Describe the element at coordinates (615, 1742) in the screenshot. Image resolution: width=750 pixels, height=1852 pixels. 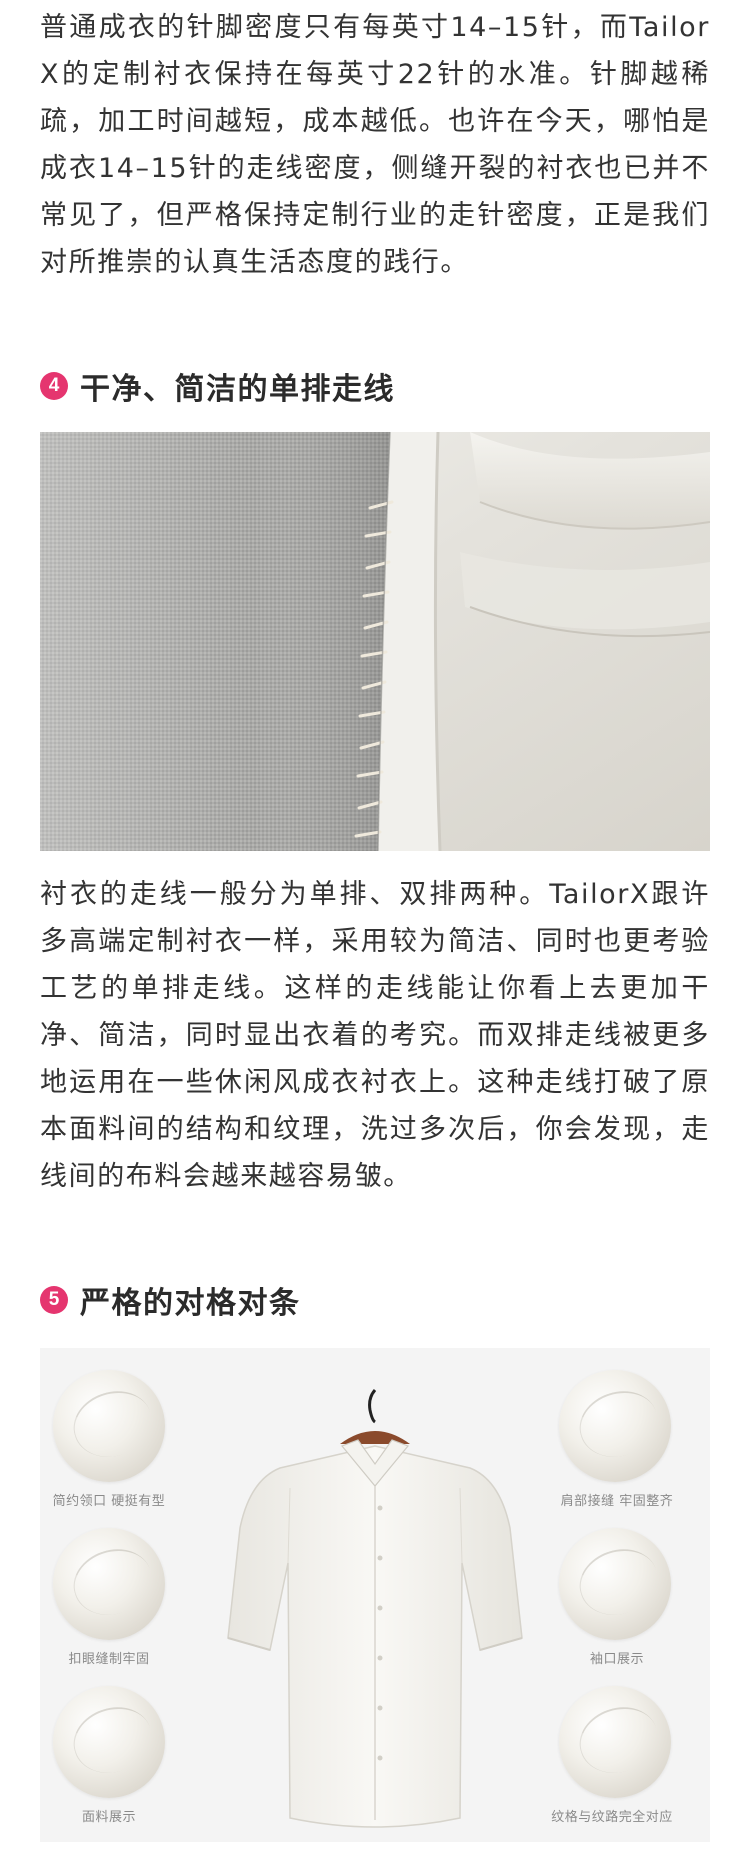
I see `pattern-closeup-image` at that location.